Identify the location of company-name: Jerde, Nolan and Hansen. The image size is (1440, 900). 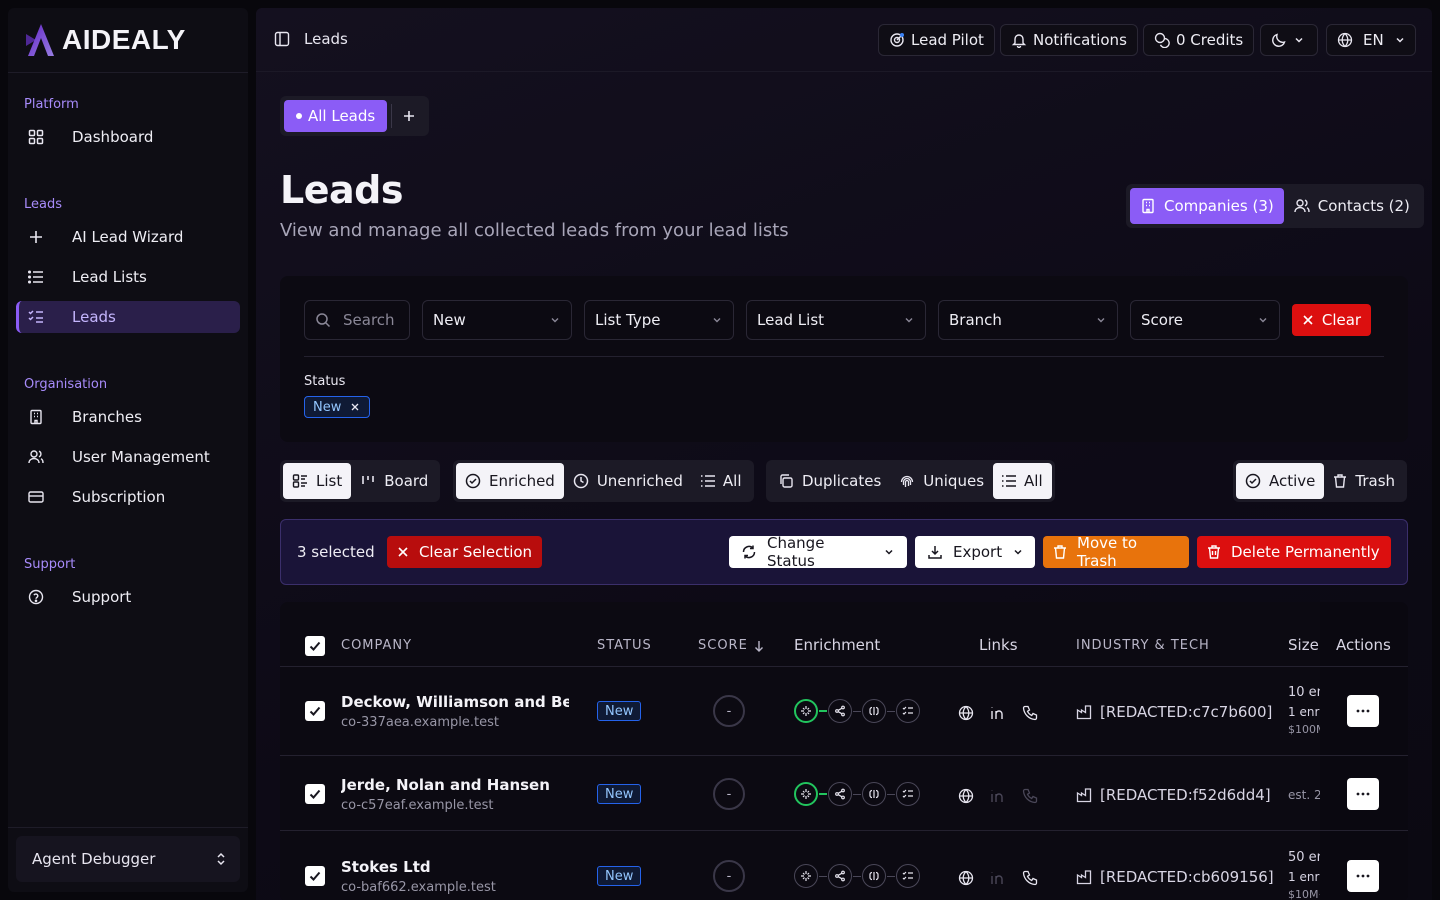
(455, 785).